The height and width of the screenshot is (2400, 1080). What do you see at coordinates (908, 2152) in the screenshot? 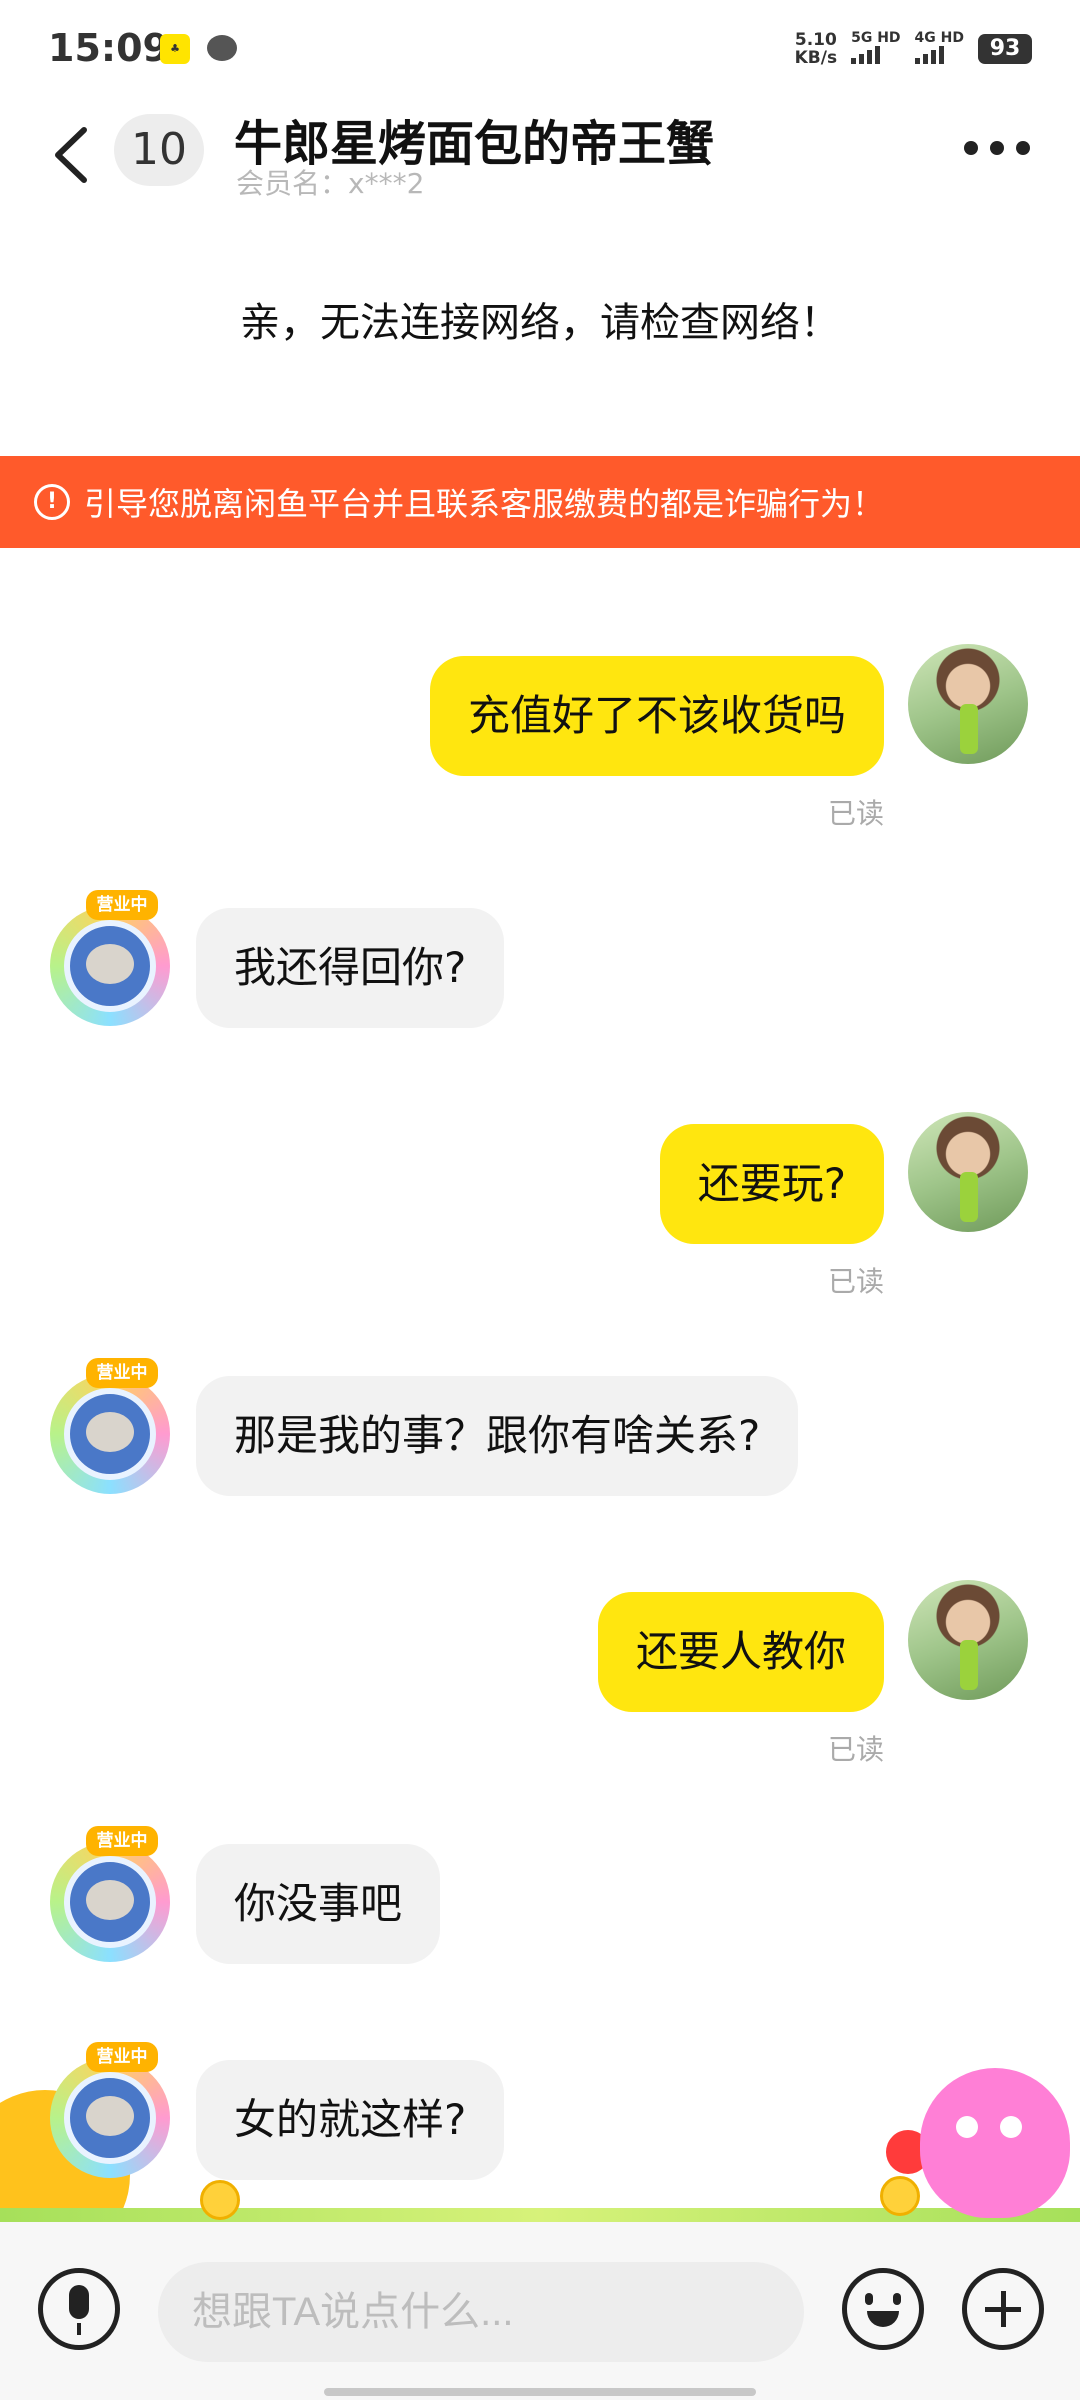
I see `heart-decoration` at bounding box center [908, 2152].